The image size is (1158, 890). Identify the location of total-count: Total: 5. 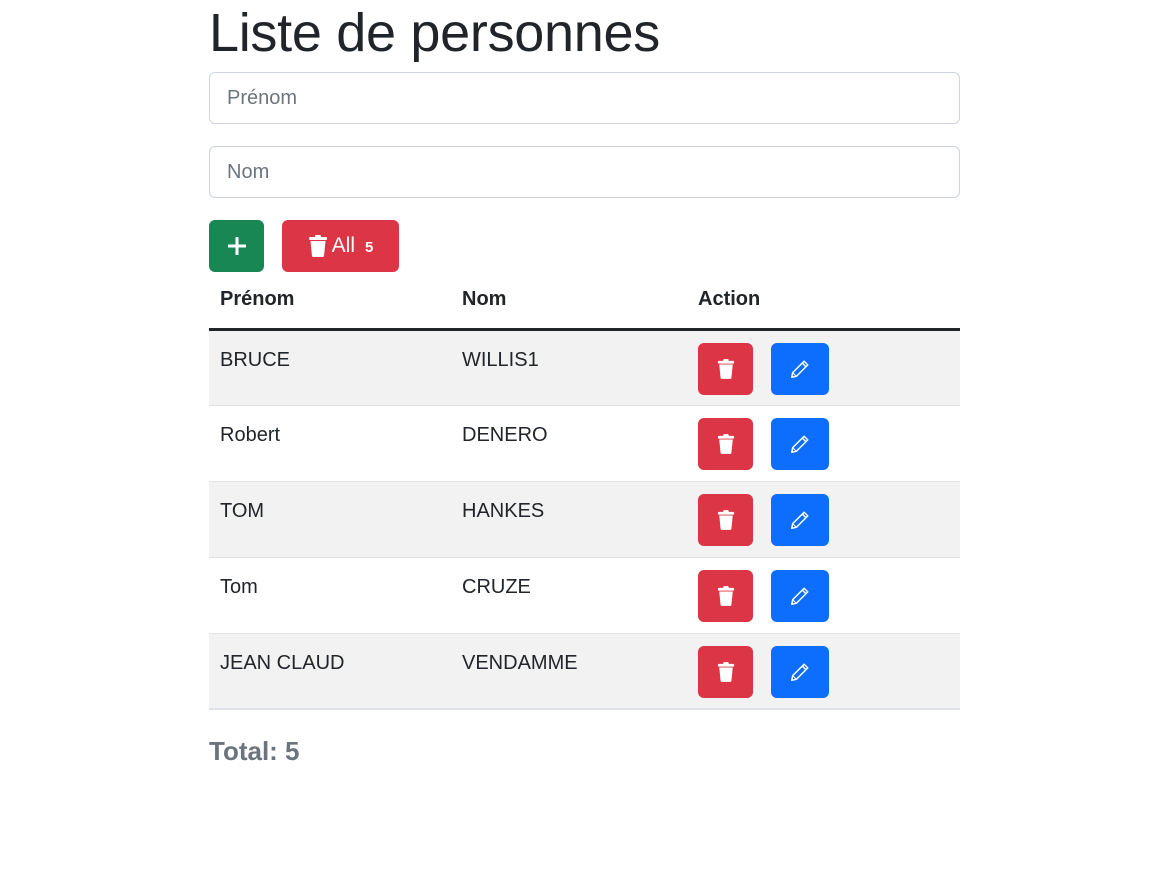
(254, 751).